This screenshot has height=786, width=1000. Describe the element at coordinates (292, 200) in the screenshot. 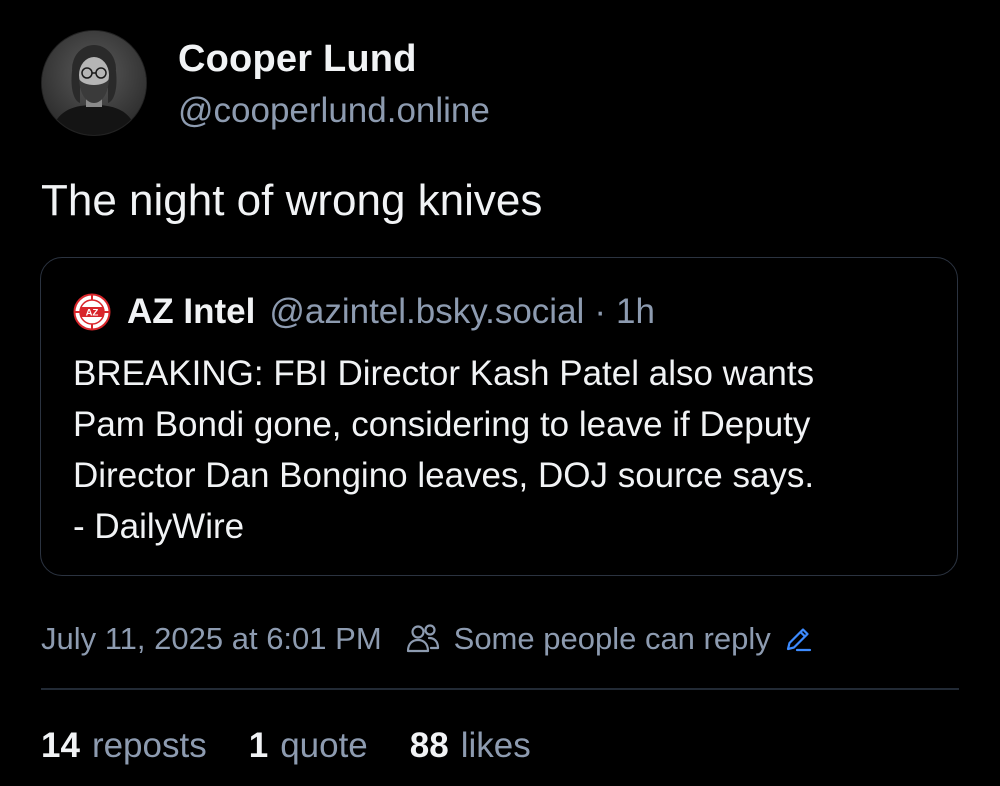

I see `post-text: The night of wrong knives` at that location.